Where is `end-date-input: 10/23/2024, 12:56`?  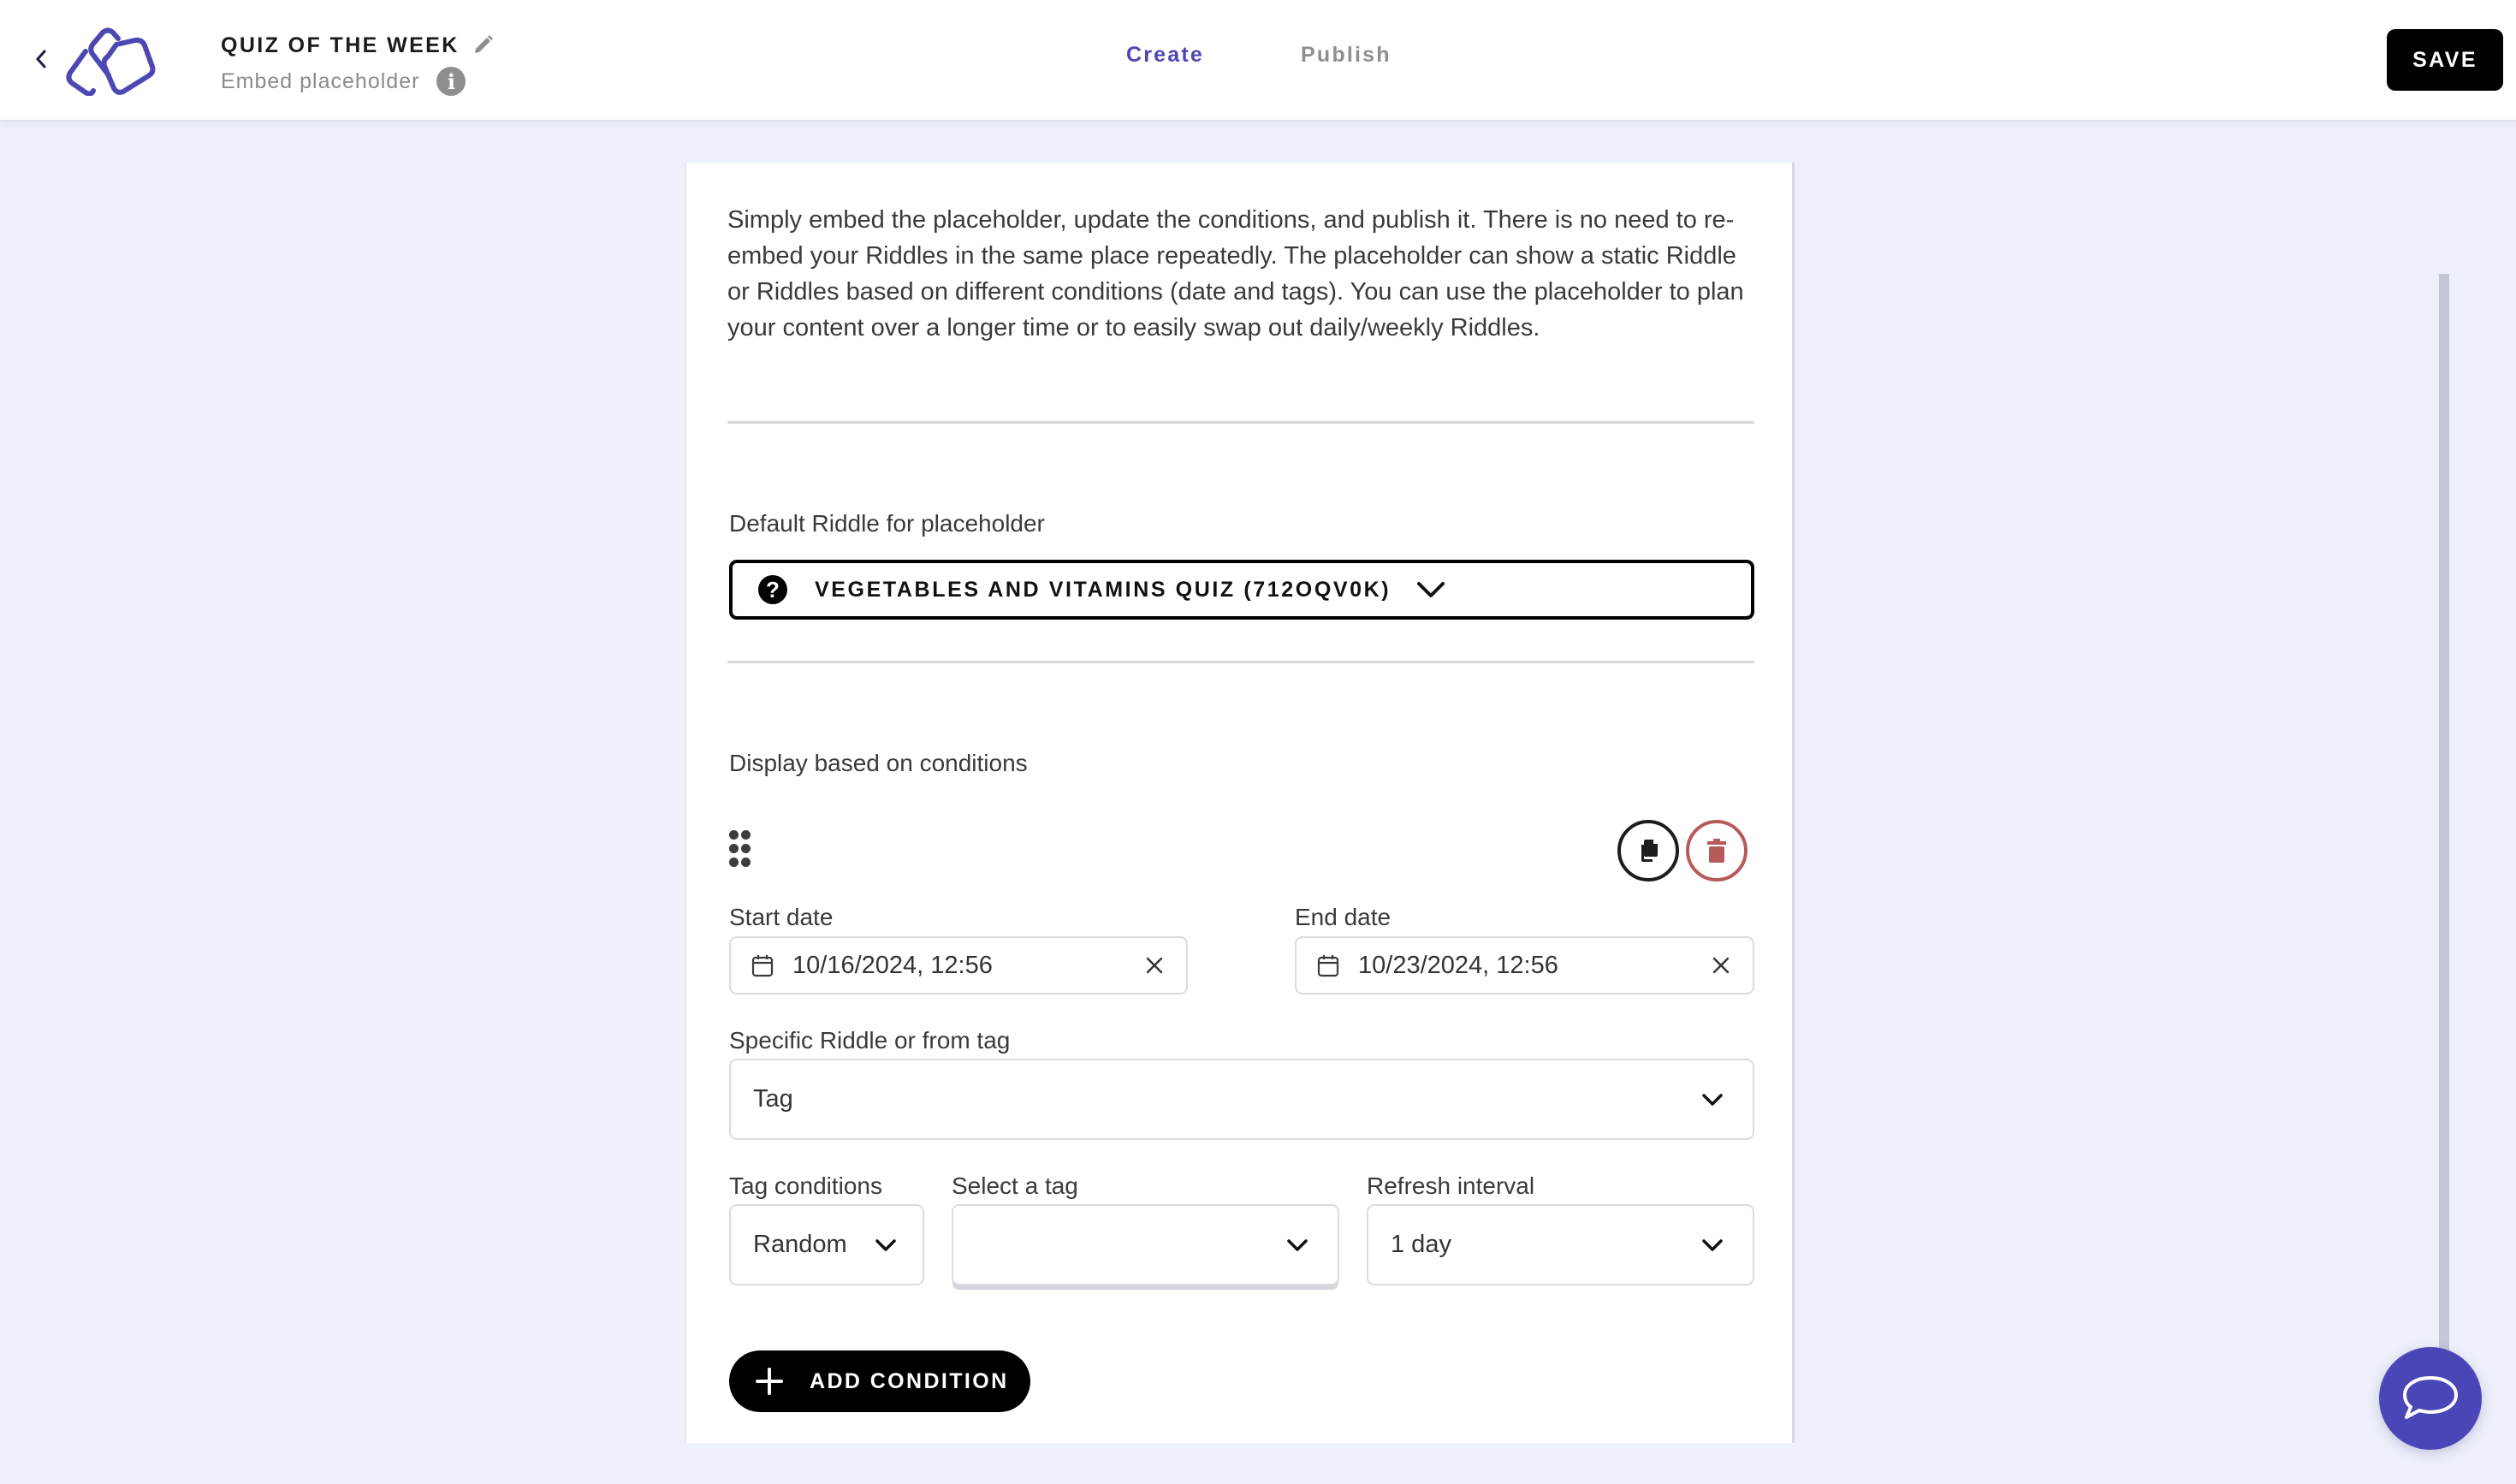 end-date-input: 10/23/2024, 12:56 is located at coordinates (1524, 965).